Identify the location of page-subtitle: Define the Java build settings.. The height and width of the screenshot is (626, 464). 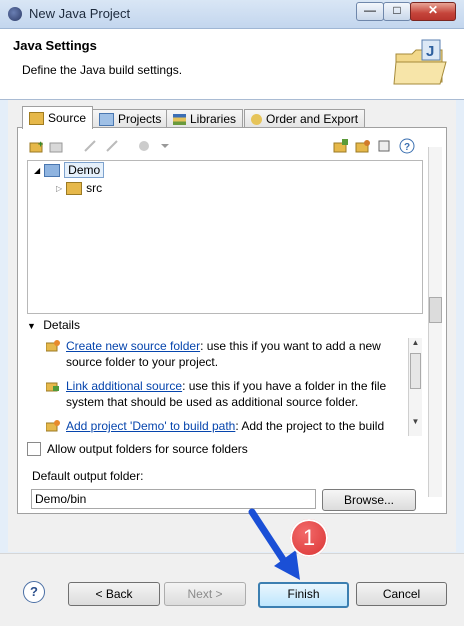
(102, 70).